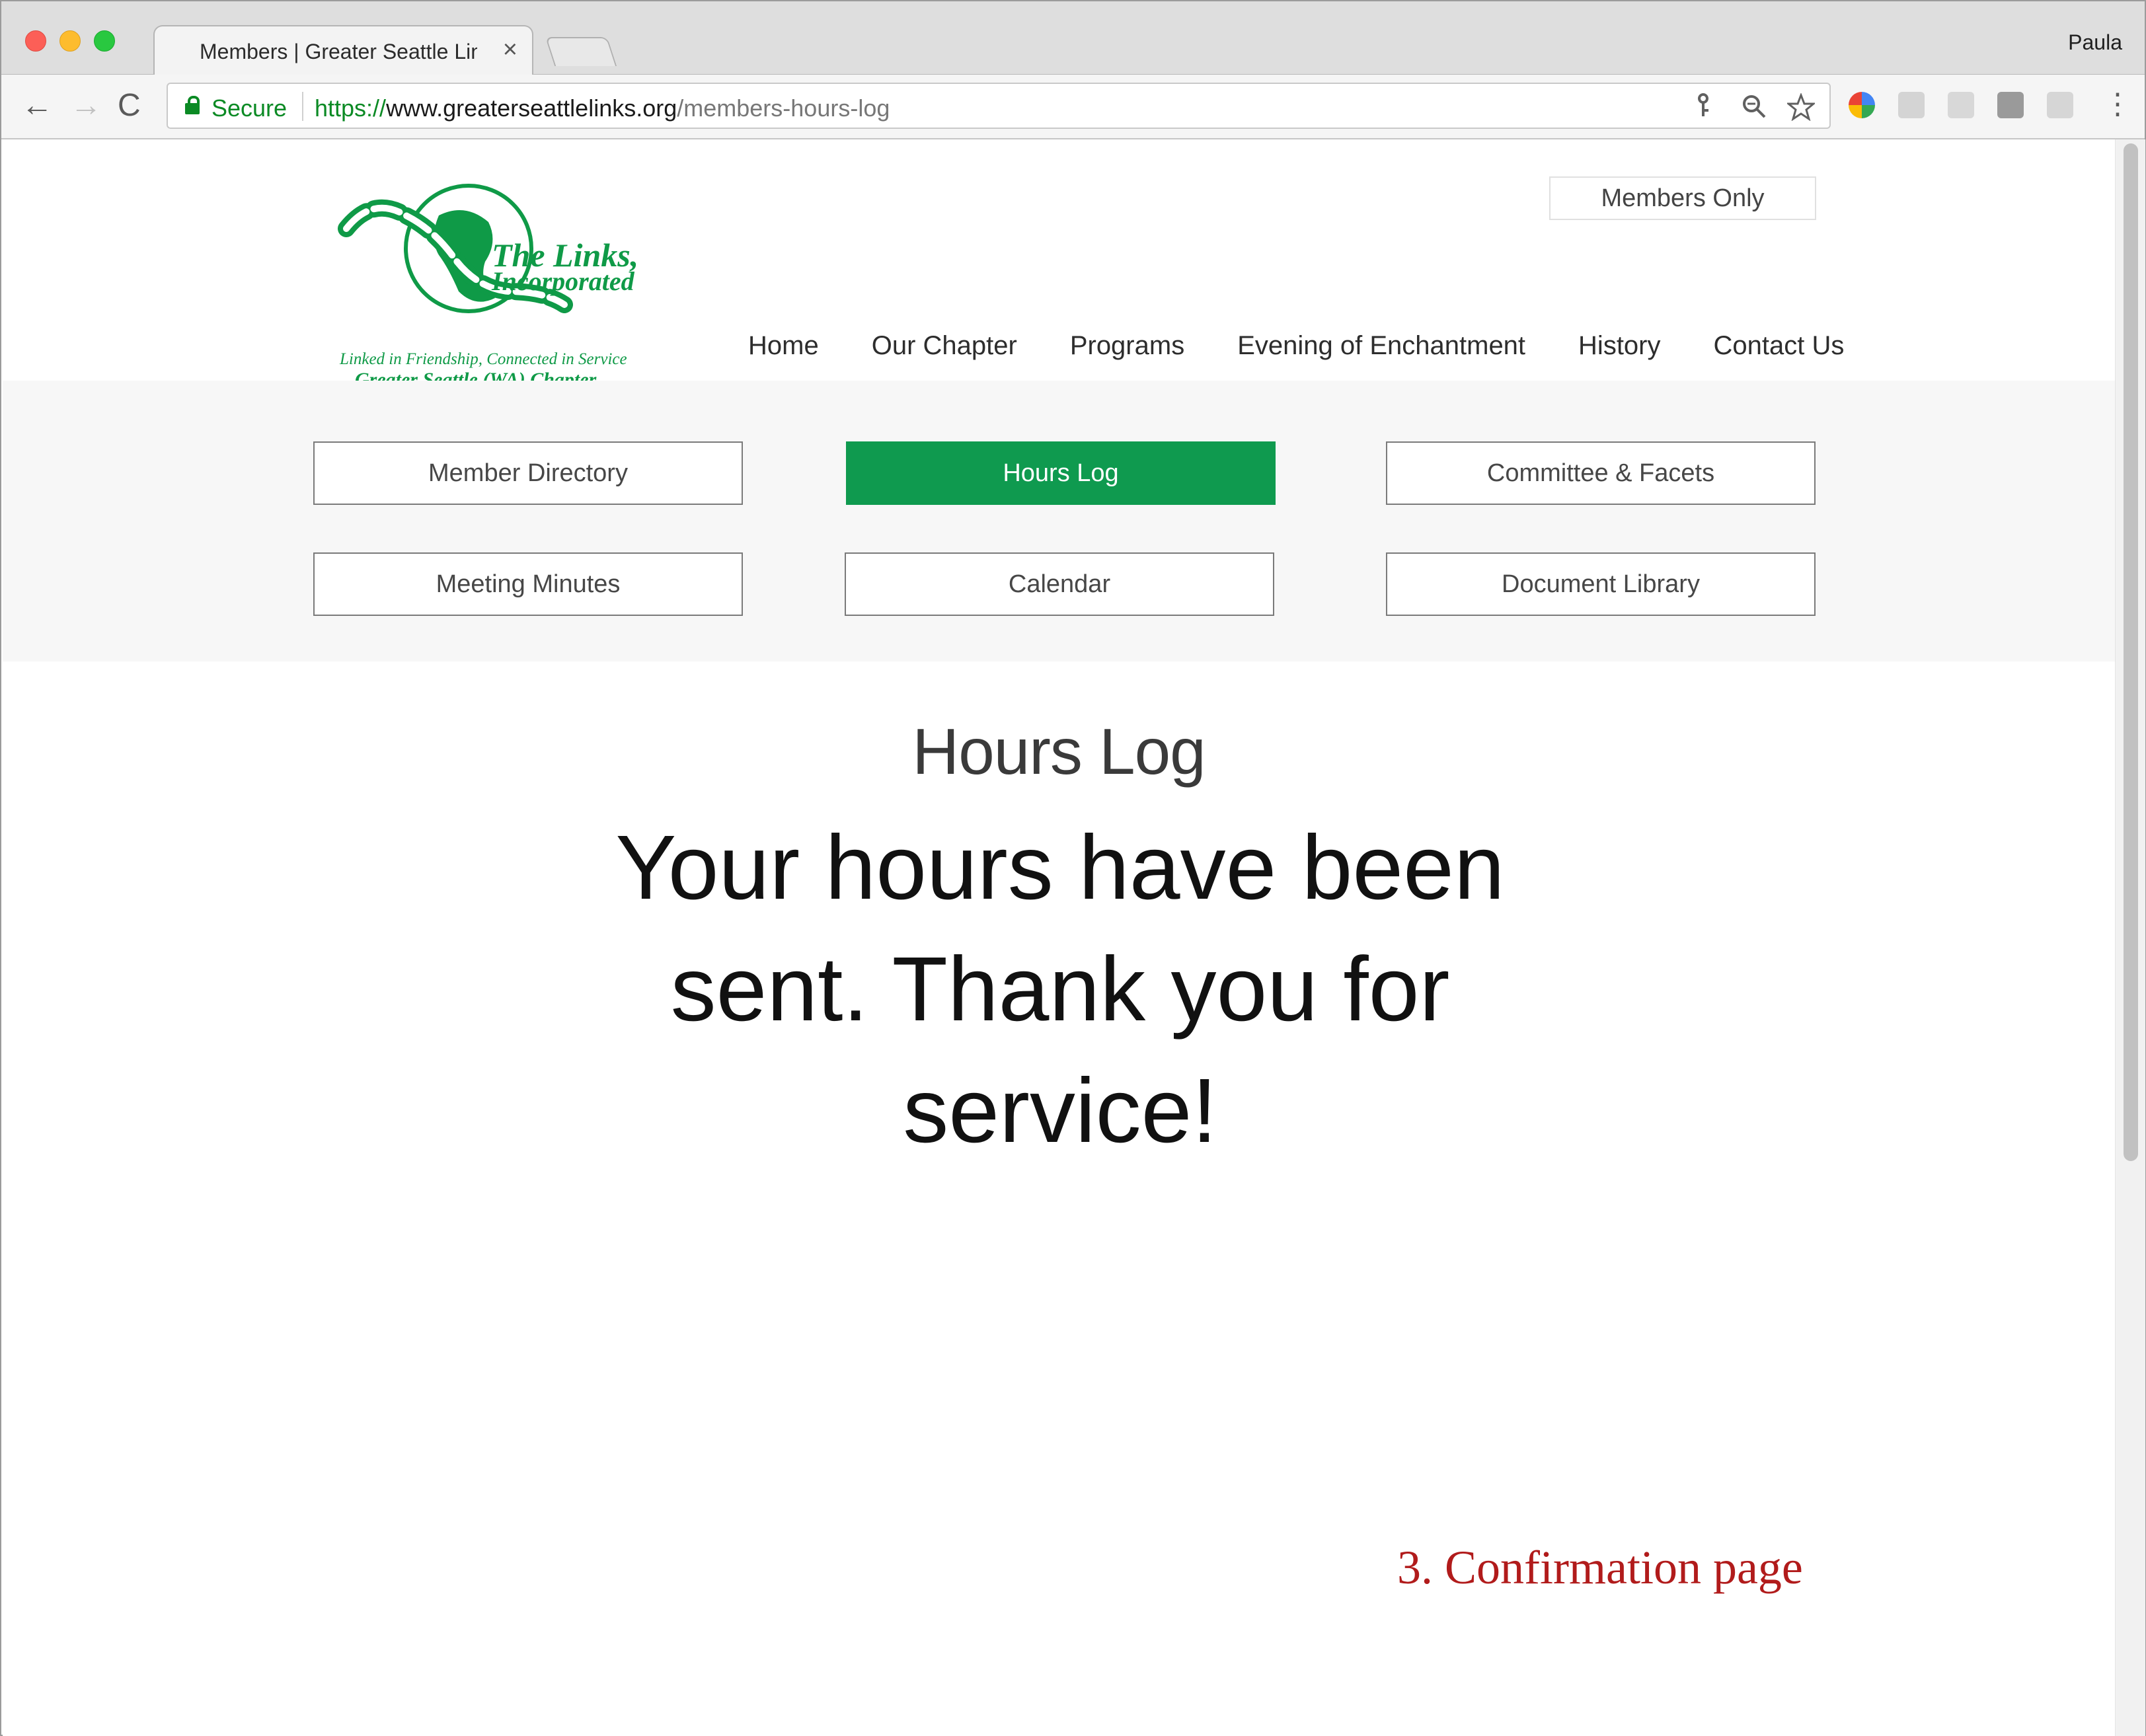 This screenshot has width=2146, height=1736. Describe the element at coordinates (1961, 105) in the screenshot. I see `dropbox-icon` at that location.